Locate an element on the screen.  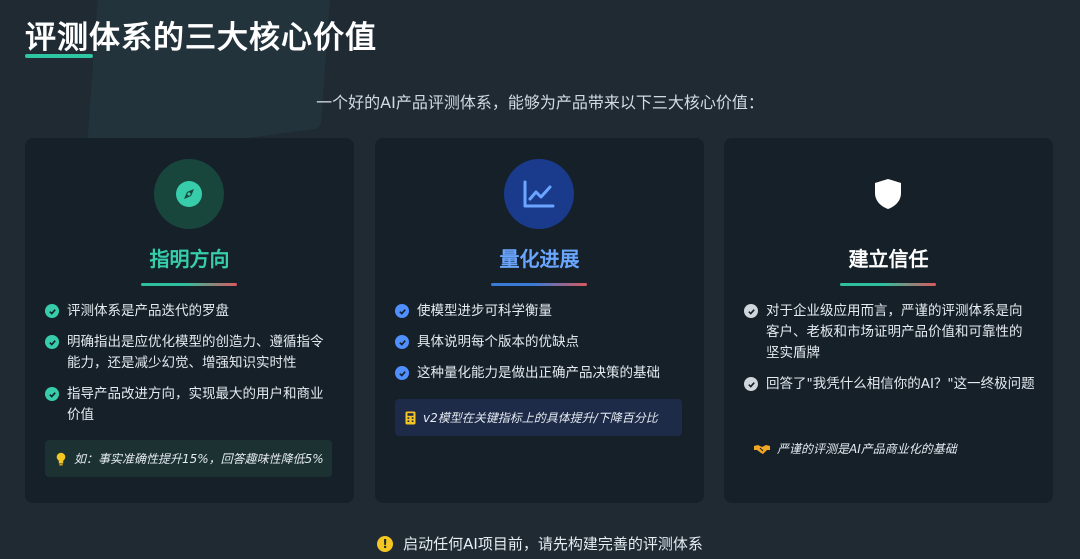
bullet-text: 指导产品改进方向，实现最大的用户和商业价值 is located at coordinates (195, 404).